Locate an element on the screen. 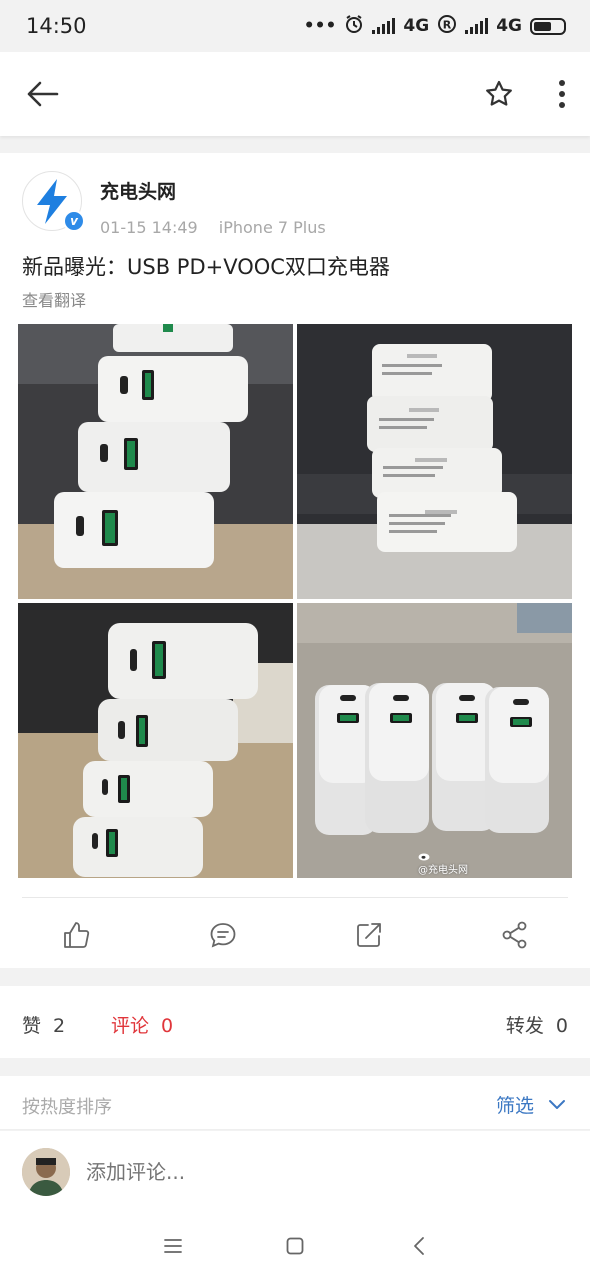  comment-stat-tab: 评论 0 is located at coordinates (142, 1024).